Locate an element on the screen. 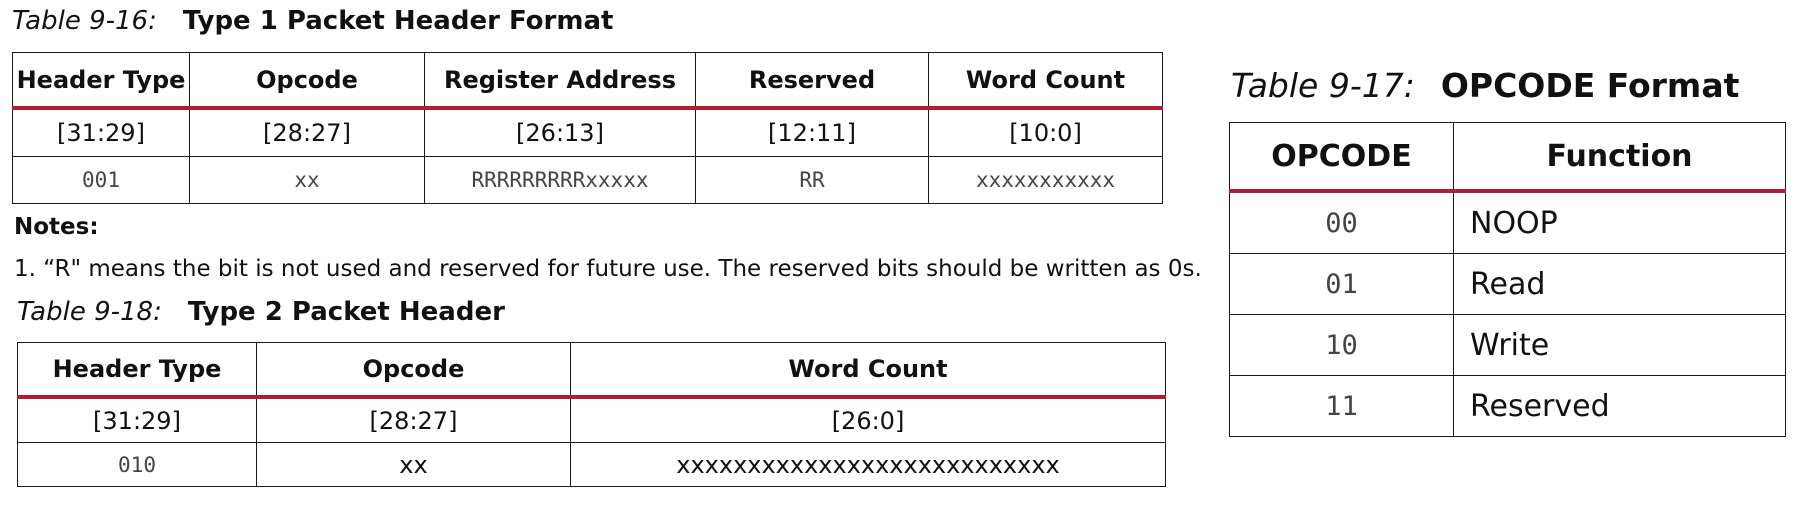 The width and height of the screenshot is (1804, 505). table-16-number: Table 9-16: is located at coordinates (84, 21).